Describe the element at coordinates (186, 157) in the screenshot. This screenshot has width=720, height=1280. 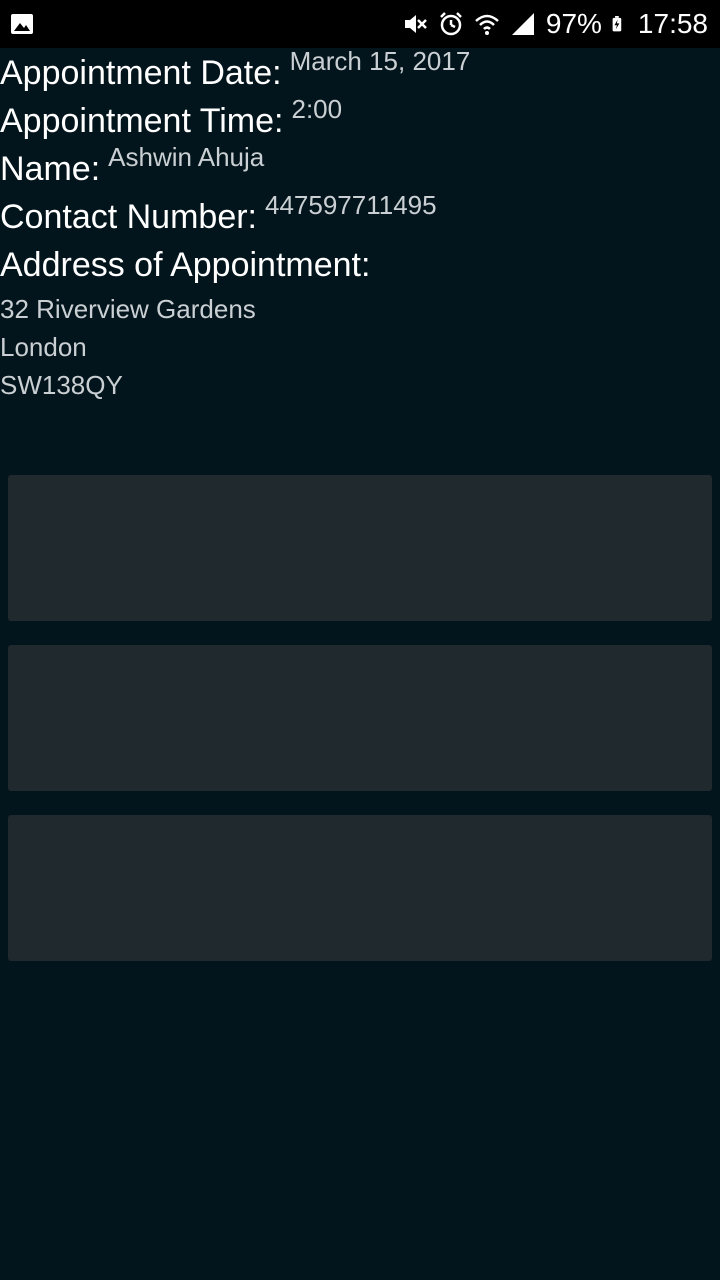
I see `name-value: Ashwin Ahuja` at that location.